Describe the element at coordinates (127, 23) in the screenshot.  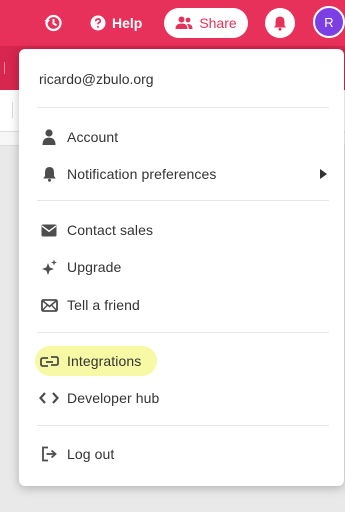
I see `help-label: Help` at that location.